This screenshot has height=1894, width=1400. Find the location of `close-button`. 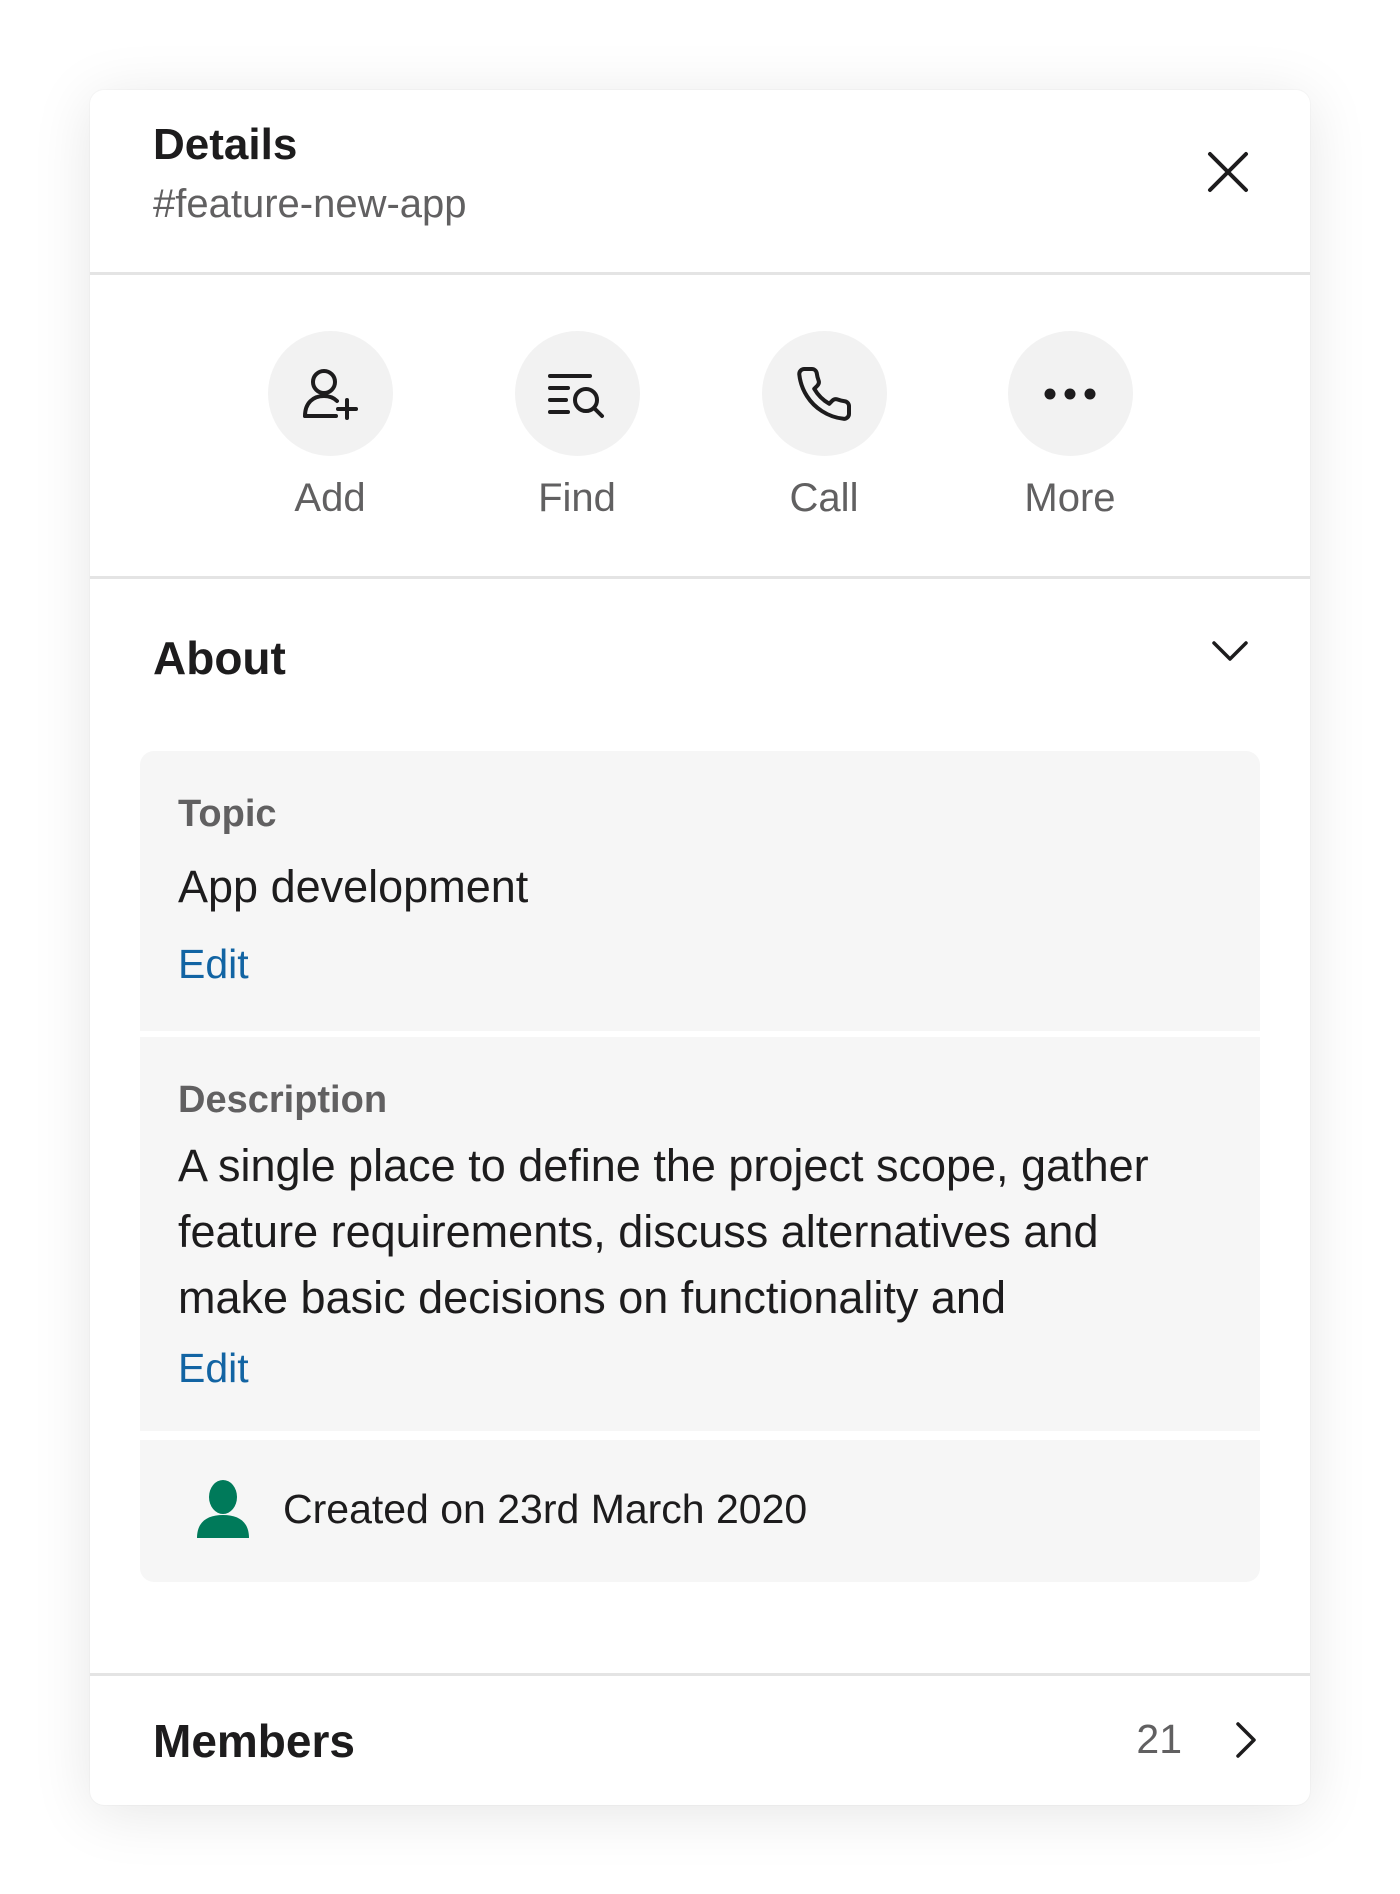

close-button is located at coordinates (1228, 172).